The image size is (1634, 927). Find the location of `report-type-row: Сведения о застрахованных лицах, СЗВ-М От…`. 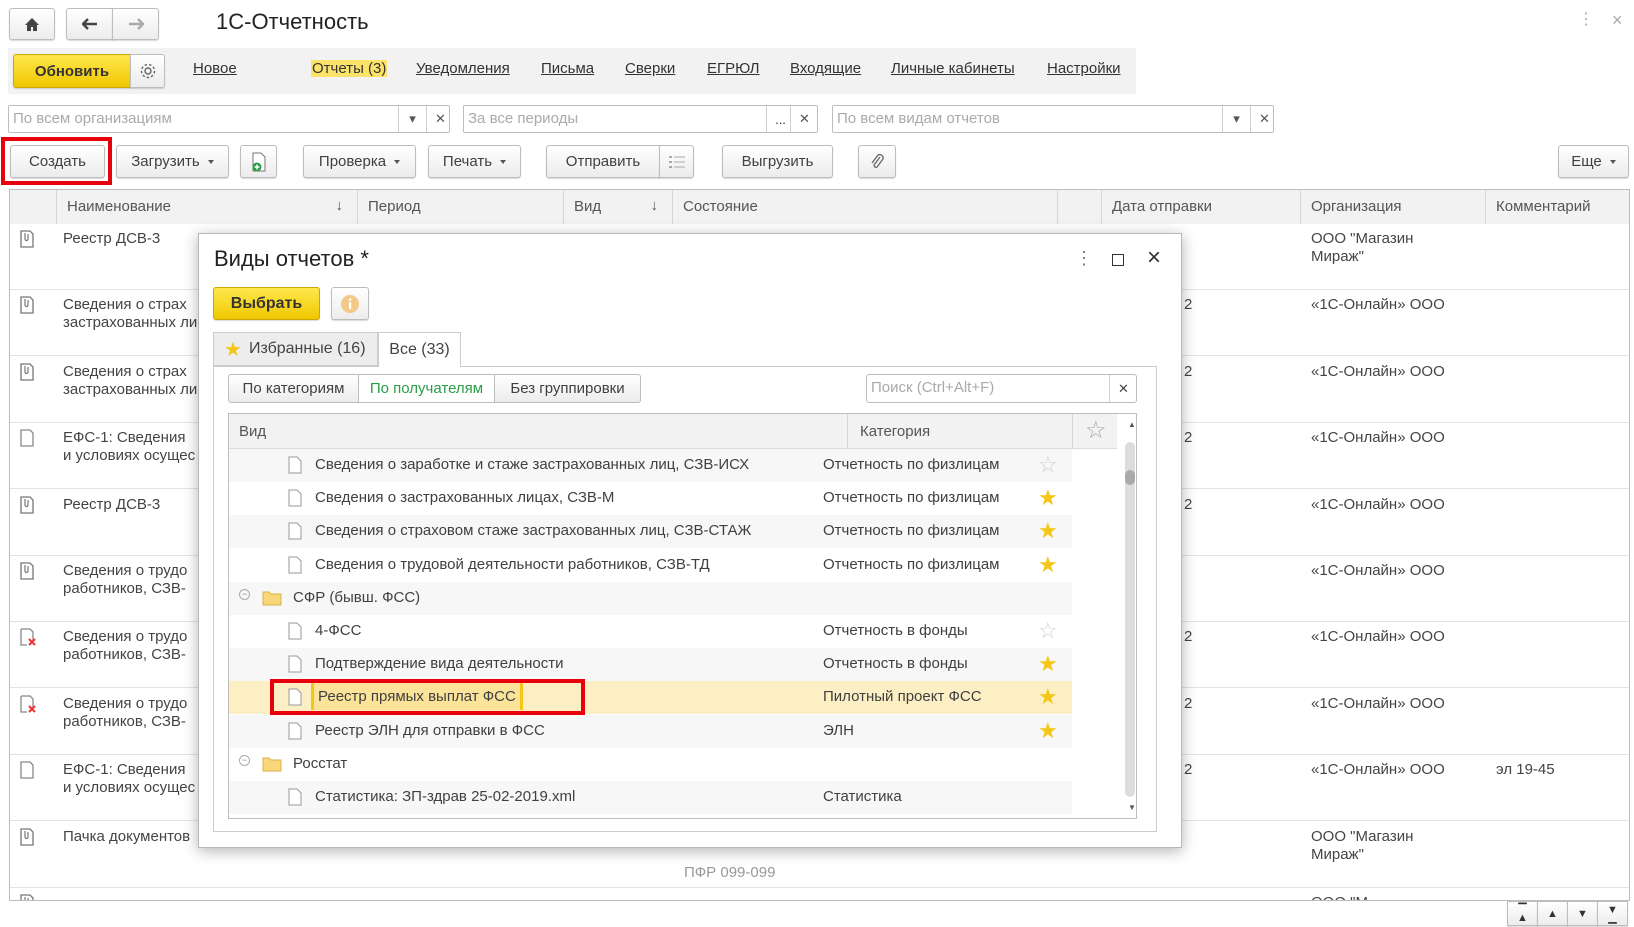

report-type-row: Сведения о застрахованных лицах, СЗВ-М От… is located at coordinates (650, 499).